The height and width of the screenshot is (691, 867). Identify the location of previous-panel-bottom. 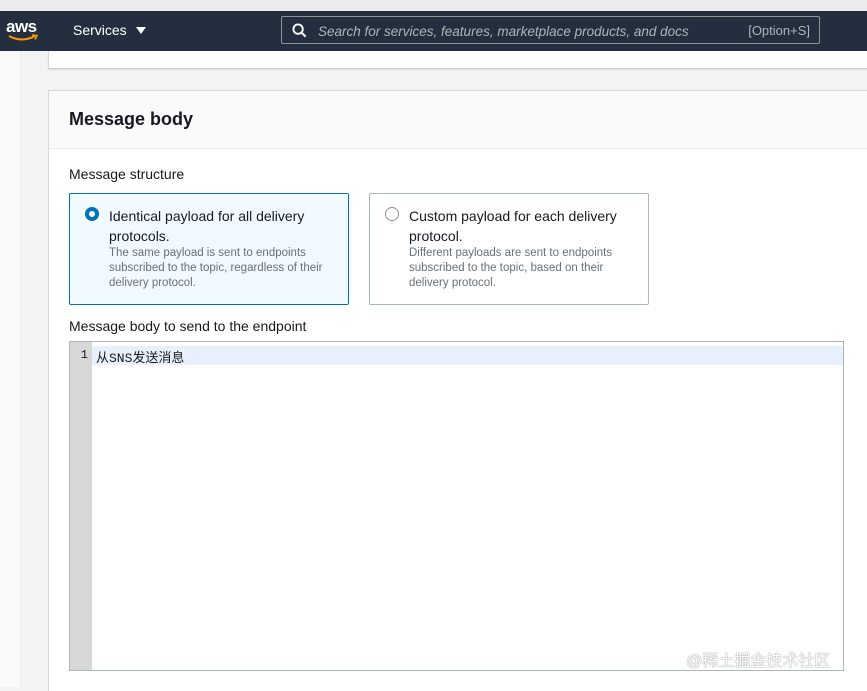
(457, 60).